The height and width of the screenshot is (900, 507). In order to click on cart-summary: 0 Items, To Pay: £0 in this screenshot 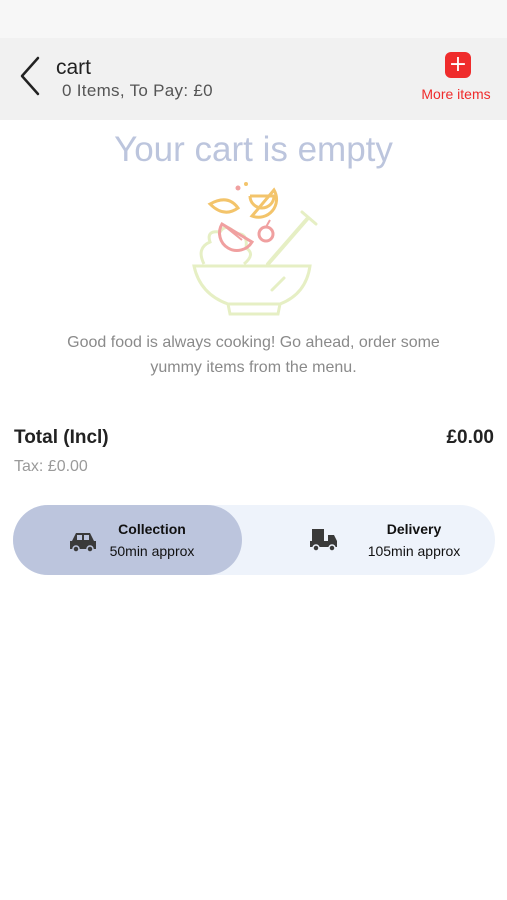, I will do `click(137, 90)`.